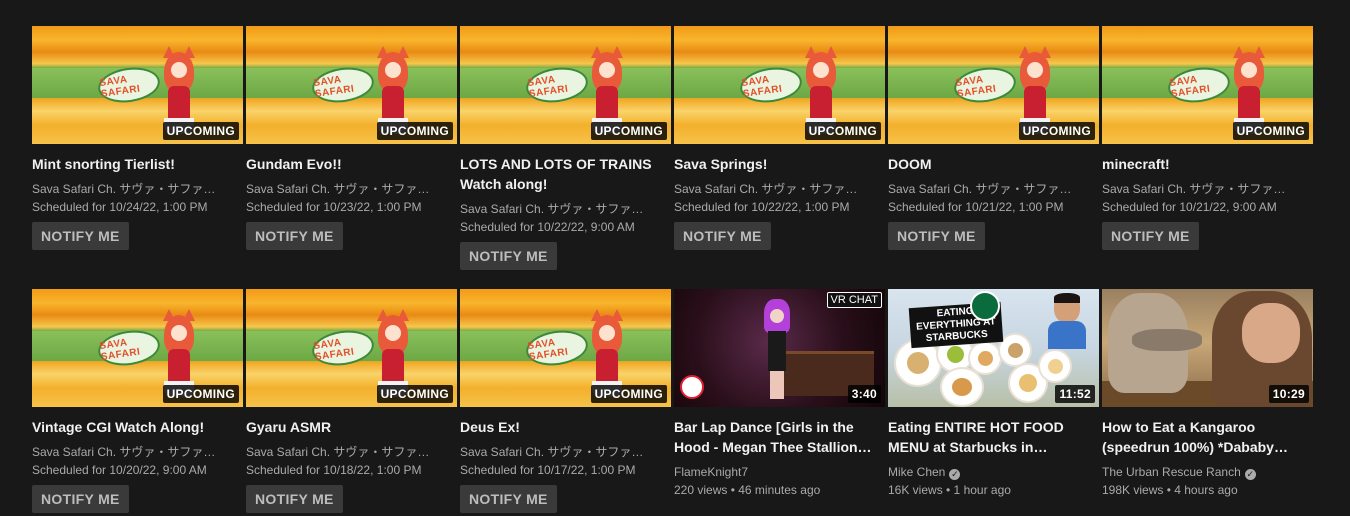 This screenshot has height=516, width=1350. I want to click on video-meta: Scheduled for 10/17/22, 1:00 PM, so click(548, 470).